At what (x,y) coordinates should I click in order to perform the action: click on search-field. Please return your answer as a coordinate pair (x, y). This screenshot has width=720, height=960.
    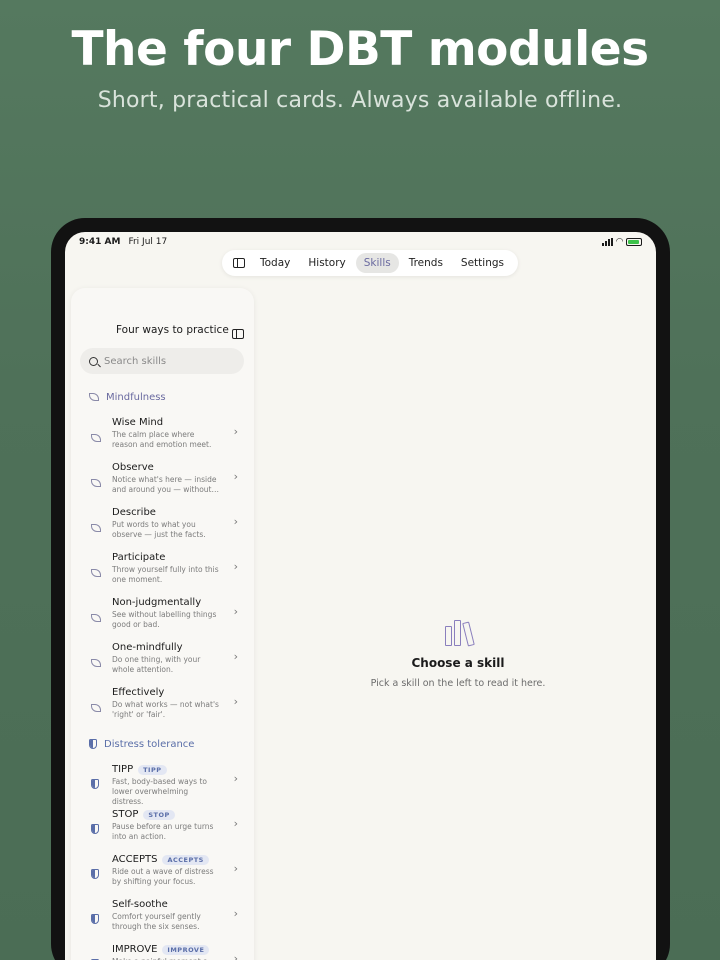
    Looking at the image, I should click on (162, 361).